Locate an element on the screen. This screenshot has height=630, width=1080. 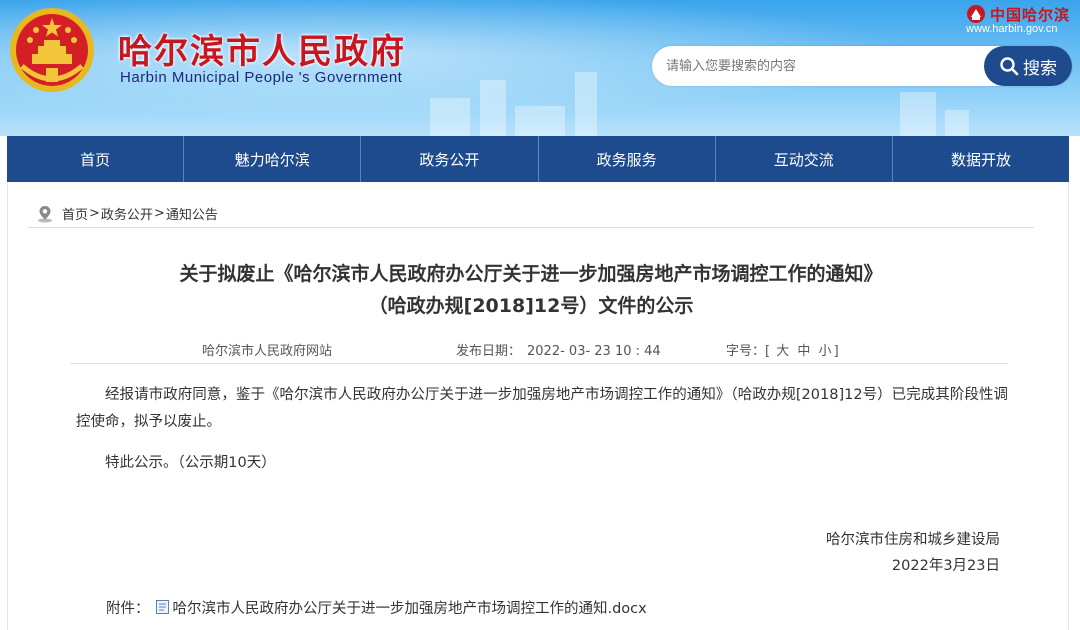
article-title-line2: （哈政办规[2018]12号）文件的公示 is located at coordinates (531, 306).